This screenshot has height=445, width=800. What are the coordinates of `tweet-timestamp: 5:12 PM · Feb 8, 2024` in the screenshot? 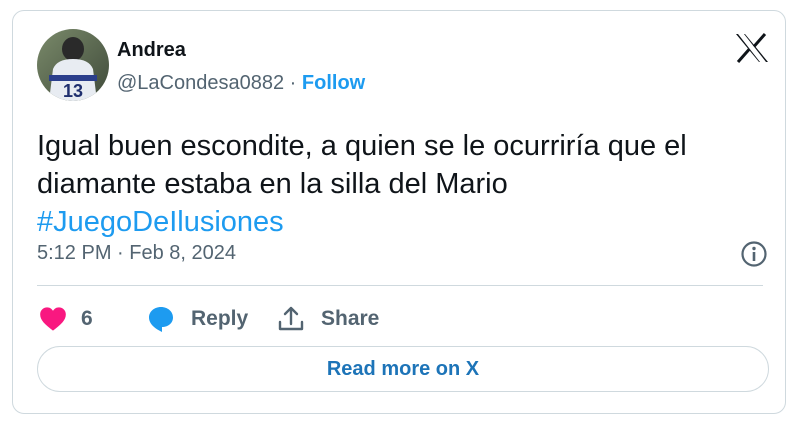 It's located at (136, 253).